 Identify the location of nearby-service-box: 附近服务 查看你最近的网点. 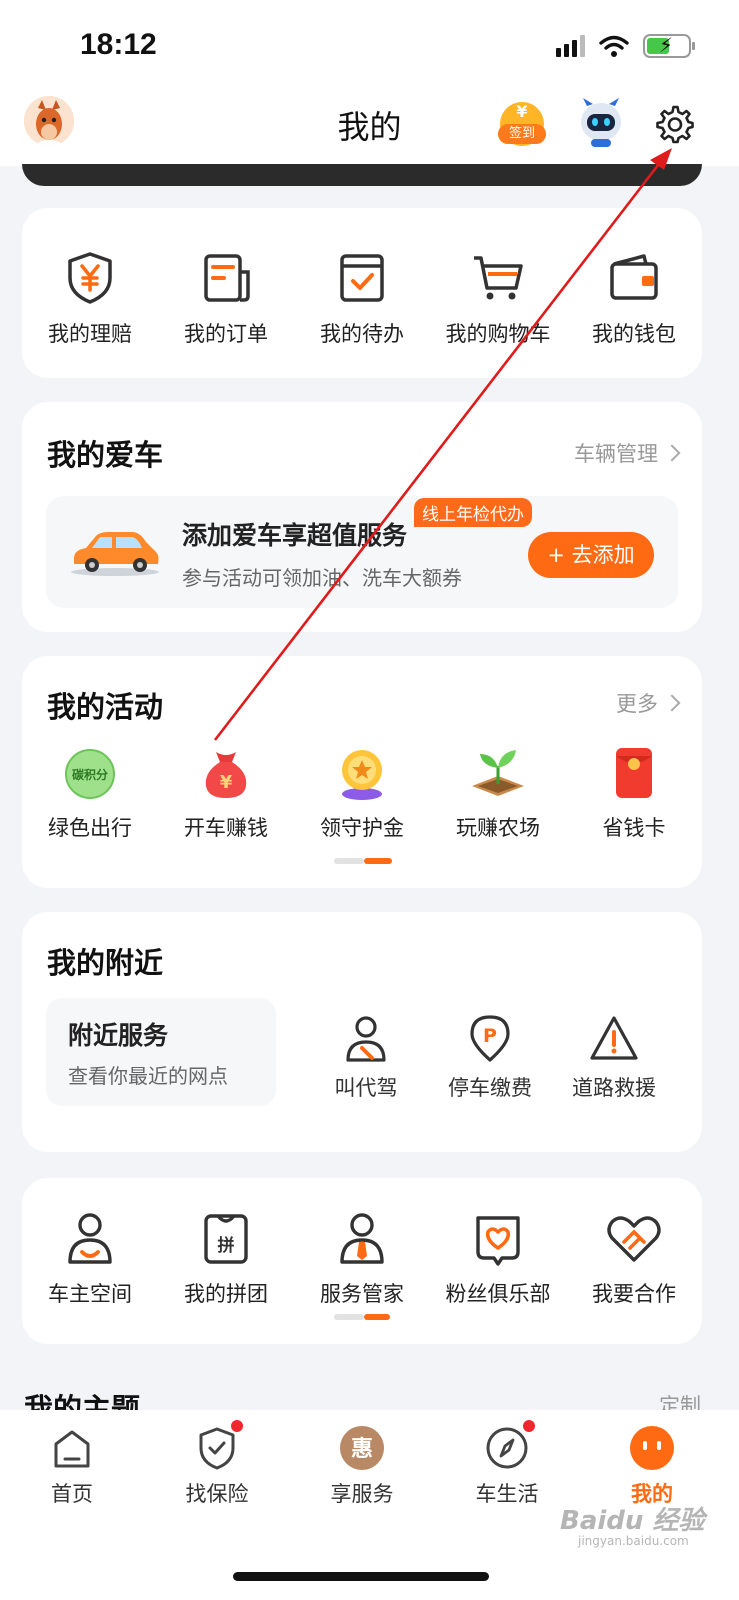
(161, 1052).